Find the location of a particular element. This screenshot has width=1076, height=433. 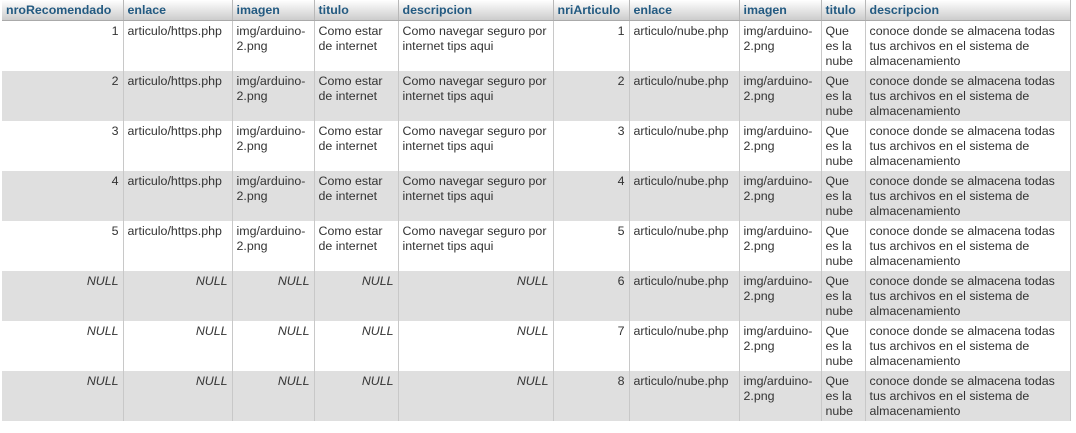

cell-nroRecomendado: 2 is located at coordinates (63, 95).